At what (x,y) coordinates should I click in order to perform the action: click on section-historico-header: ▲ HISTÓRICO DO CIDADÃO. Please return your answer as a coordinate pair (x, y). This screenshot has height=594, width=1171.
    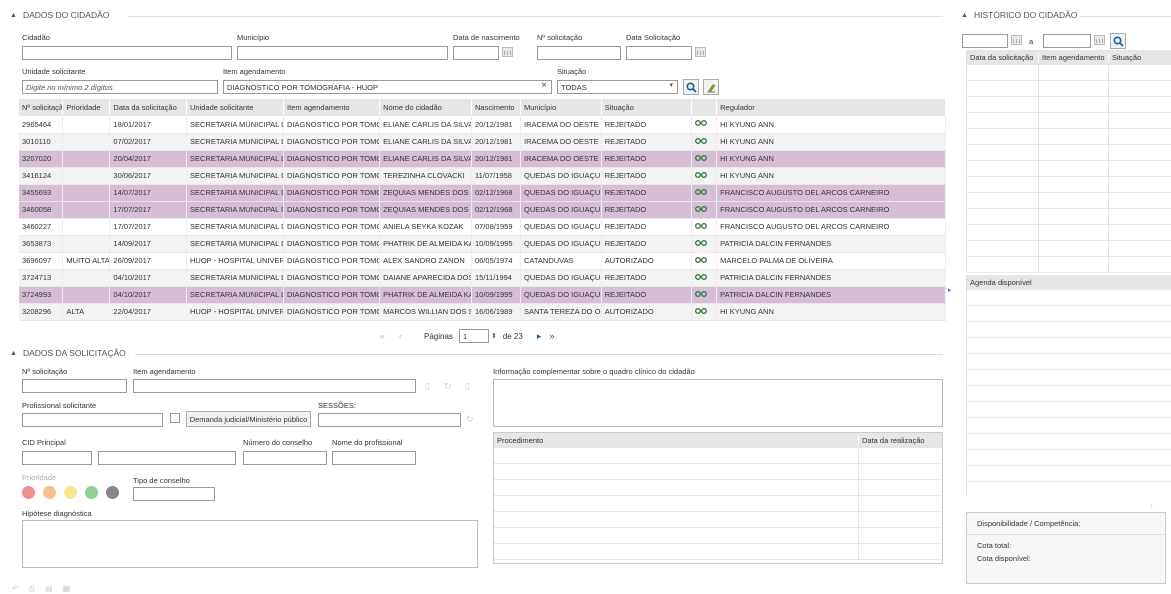
    Looking at the image, I should click on (1019, 15).